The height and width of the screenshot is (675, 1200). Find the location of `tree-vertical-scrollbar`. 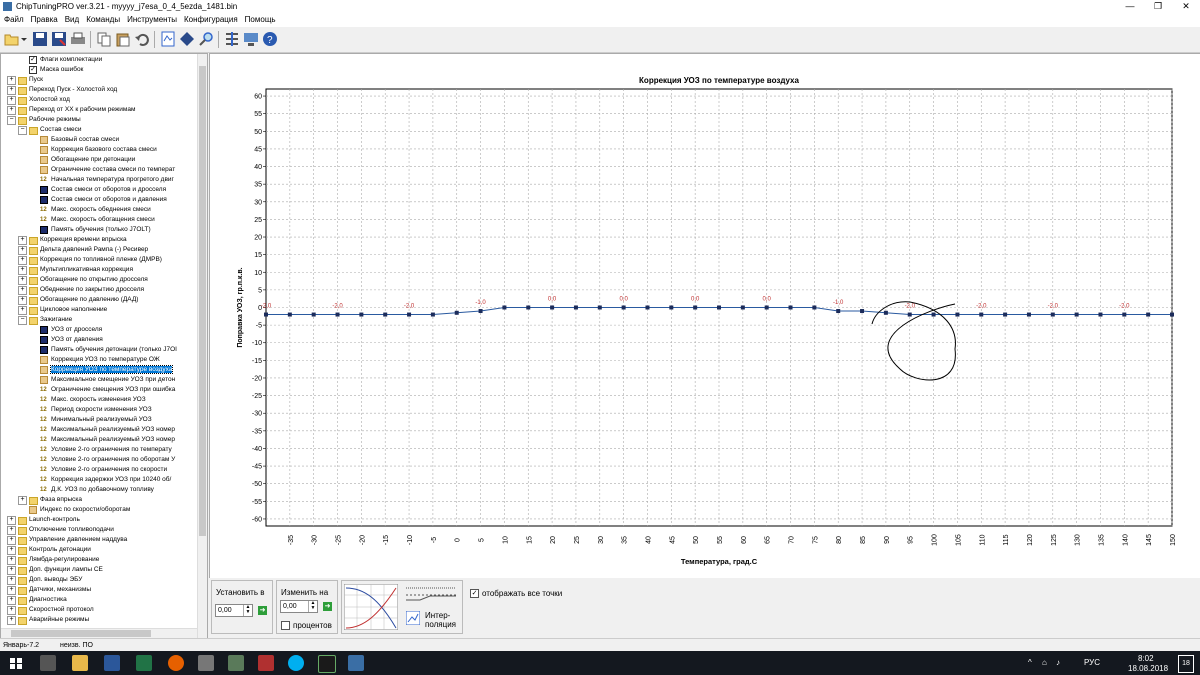

tree-vertical-scrollbar is located at coordinates (202, 346).